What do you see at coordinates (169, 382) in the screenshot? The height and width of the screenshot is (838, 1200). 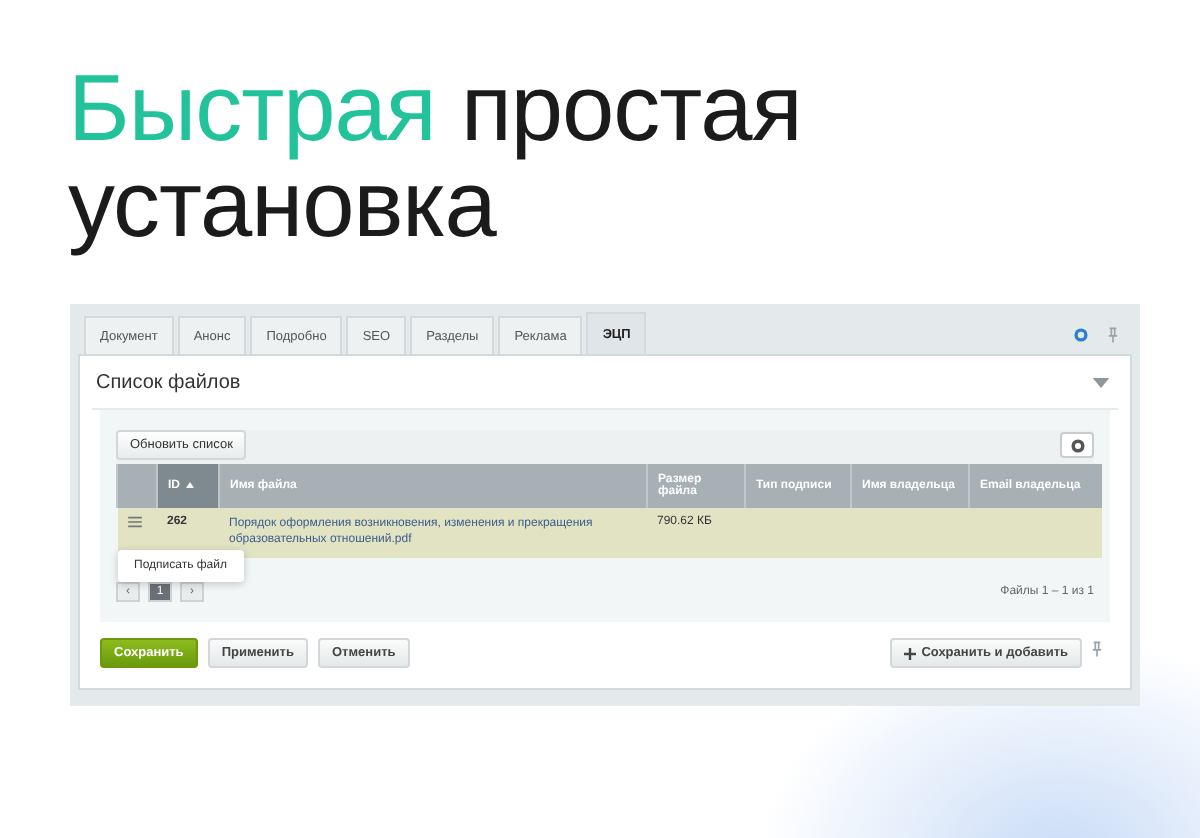 I see `section-title: Список файлов` at bounding box center [169, 382].